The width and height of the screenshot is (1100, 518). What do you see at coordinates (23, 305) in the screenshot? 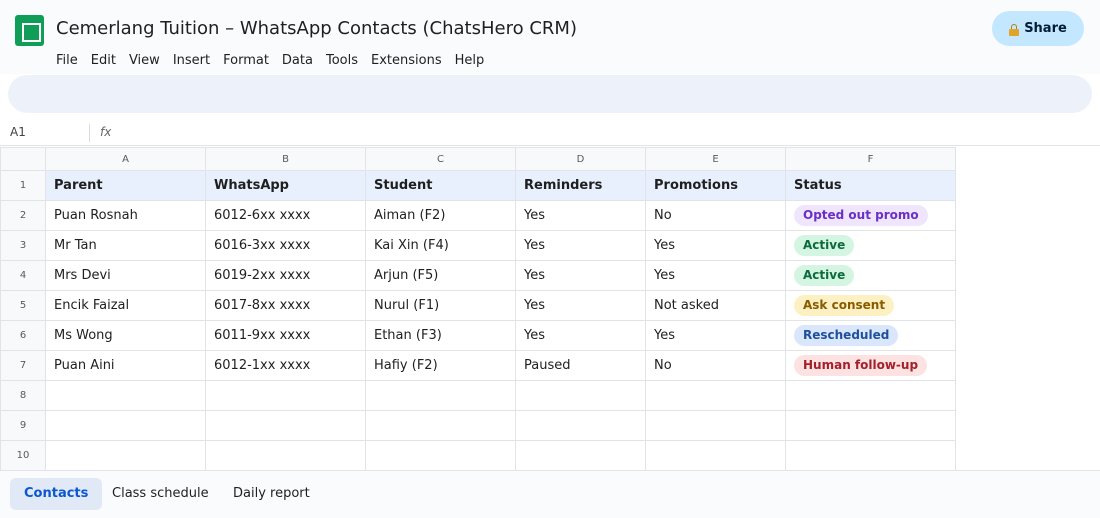
I see `row-number: 5` at bounding box center [23, 305].